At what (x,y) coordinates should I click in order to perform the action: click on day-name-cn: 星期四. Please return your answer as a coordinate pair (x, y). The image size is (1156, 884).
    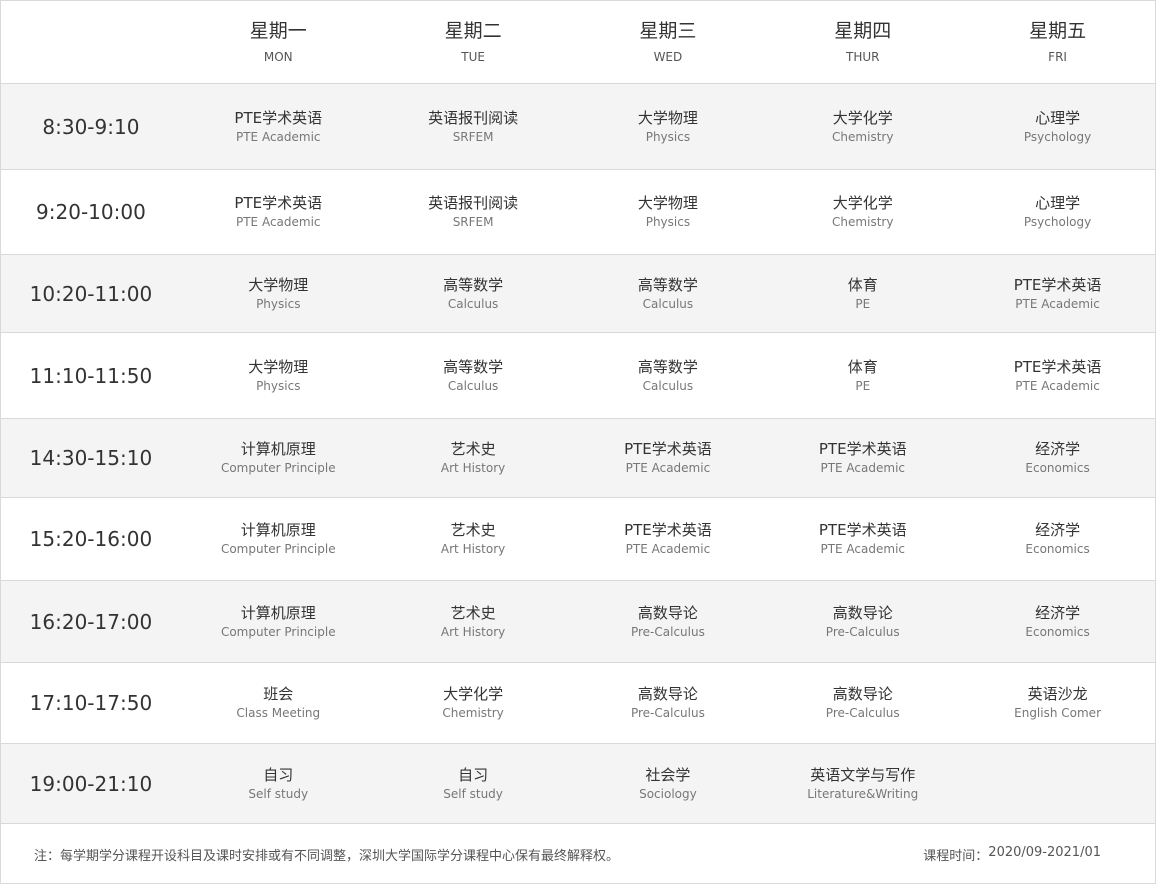
    Looking at the image, I should click on (863, 31).